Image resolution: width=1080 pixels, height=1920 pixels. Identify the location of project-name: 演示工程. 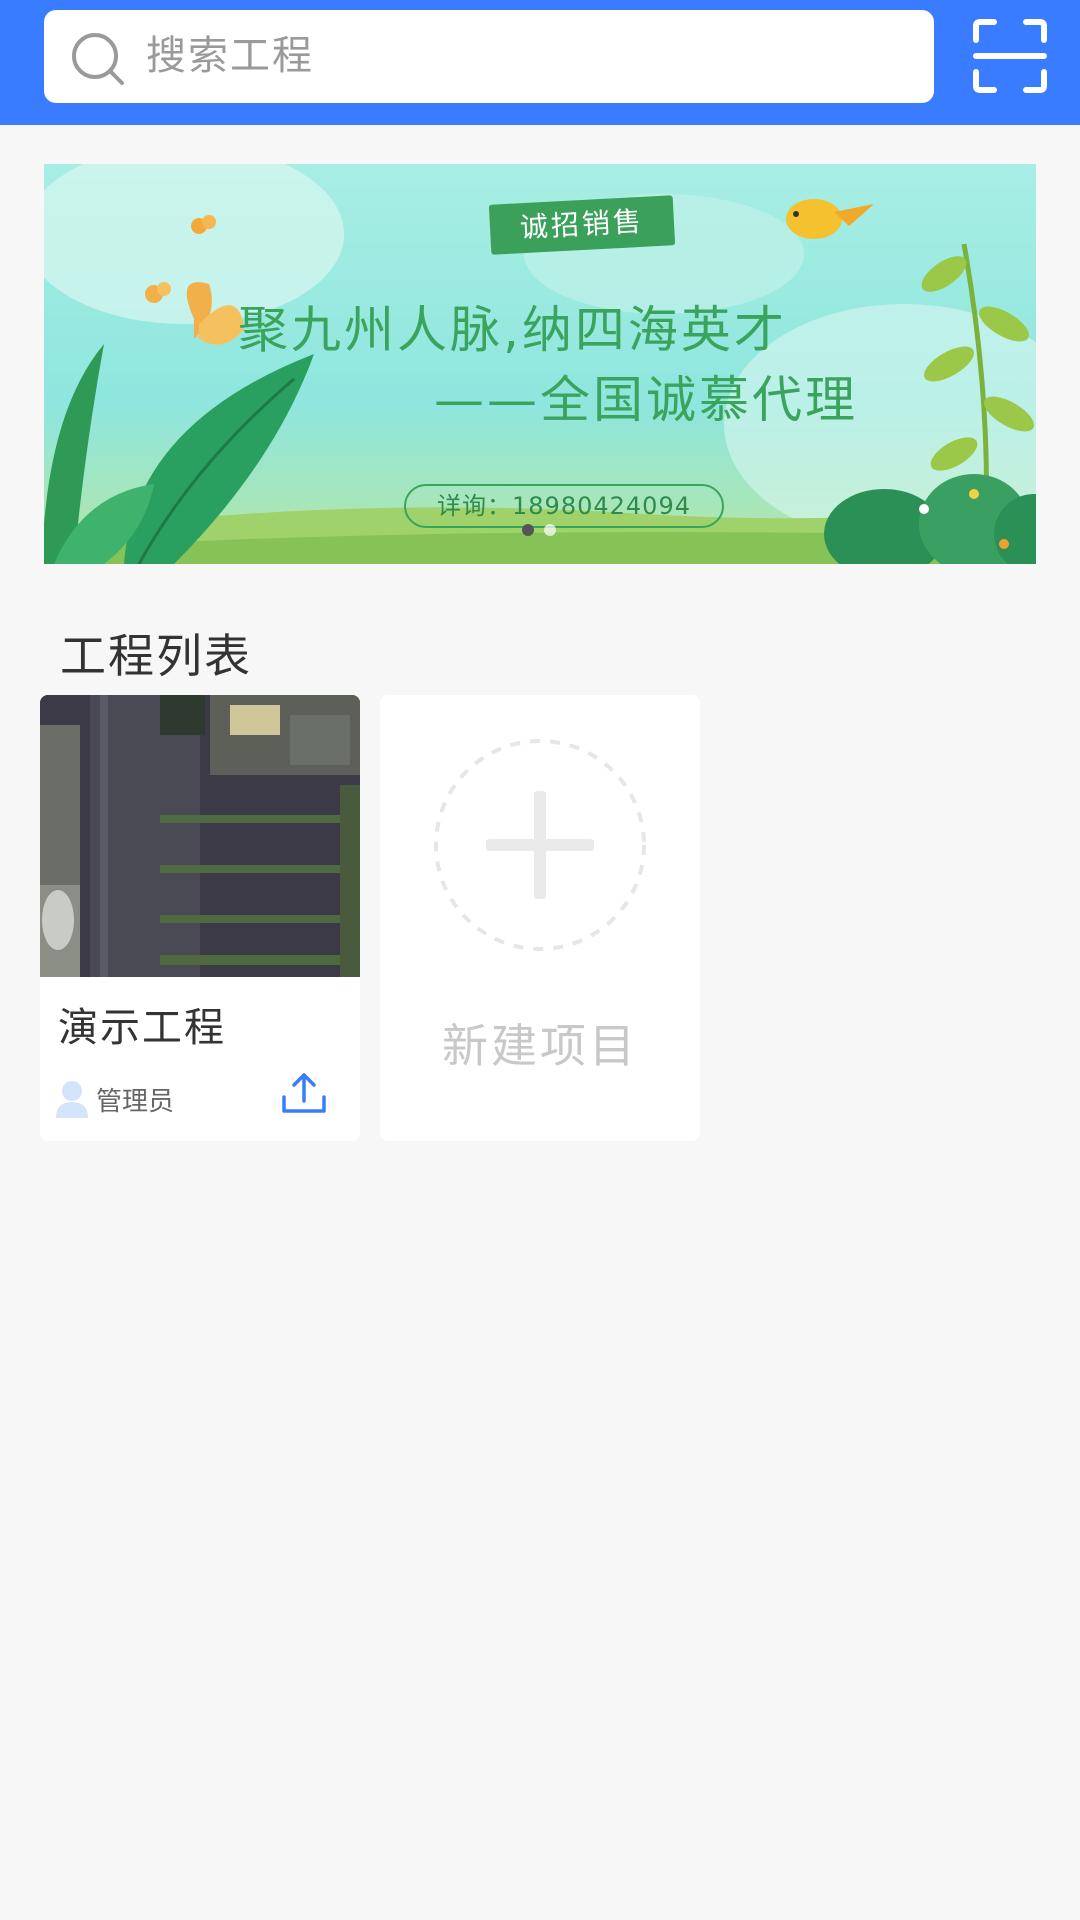
(142, 1028).